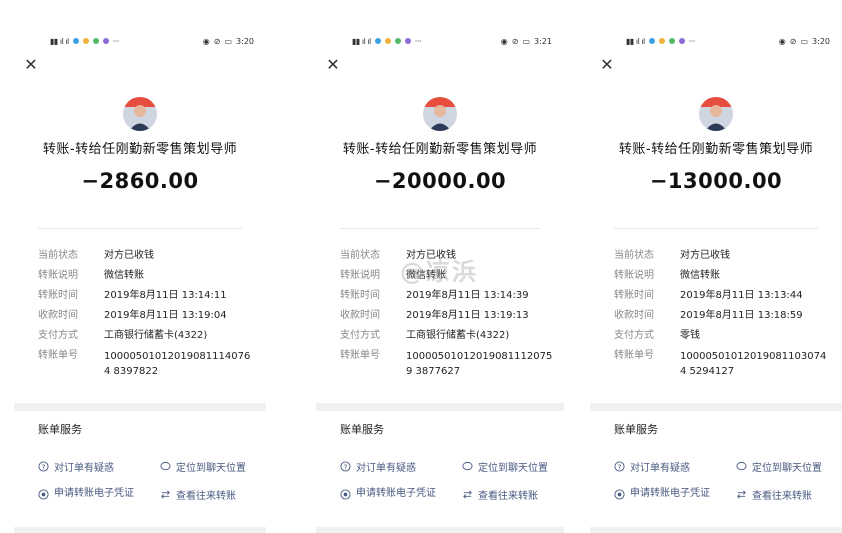  What do you see at coordinates (723, 316) in the screenshot?
I see `receive-time-row: 收款时间 2019年8月11日 13:18:59` at bounding box center [723, 316].